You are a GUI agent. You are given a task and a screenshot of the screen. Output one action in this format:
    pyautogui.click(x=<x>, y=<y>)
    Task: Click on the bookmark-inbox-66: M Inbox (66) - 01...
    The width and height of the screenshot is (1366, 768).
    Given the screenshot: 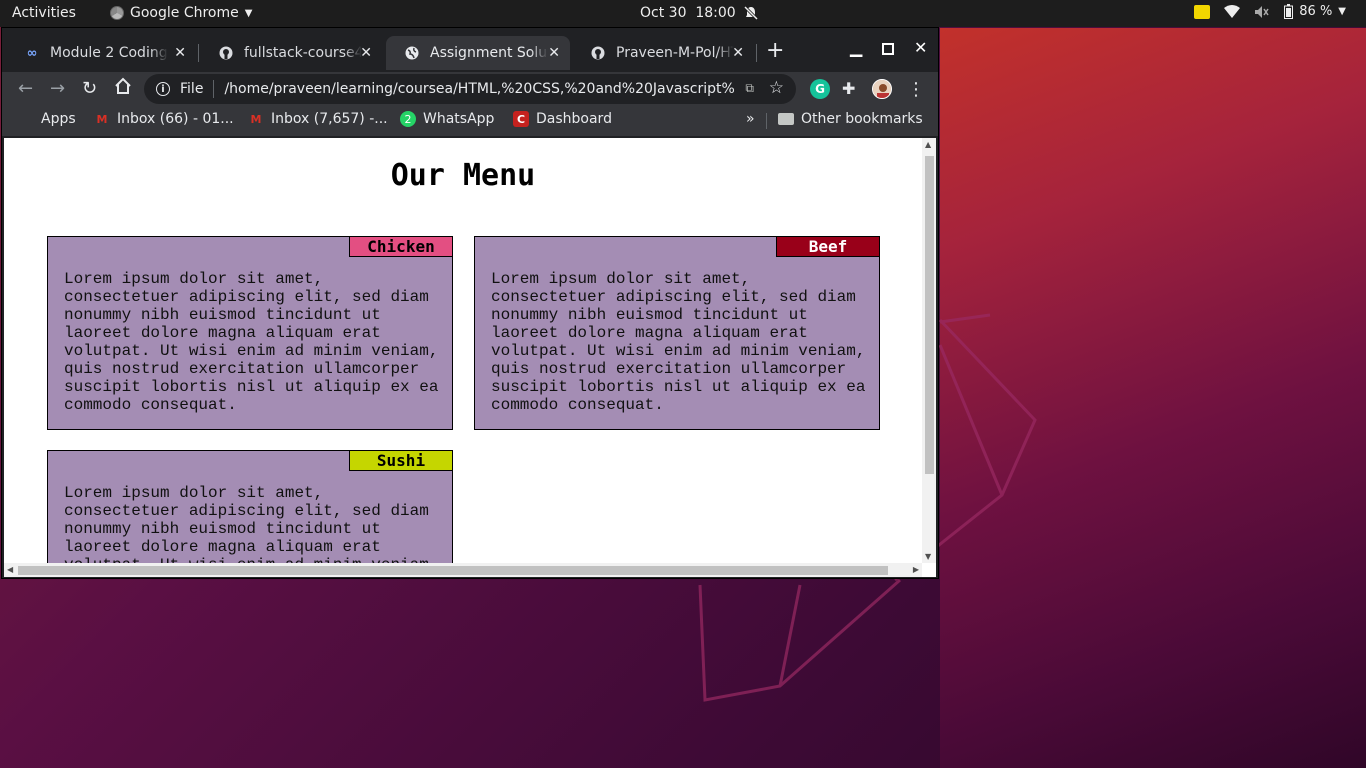 What is the action you would take?
    pyautogui.click(x=164, y=119)
    